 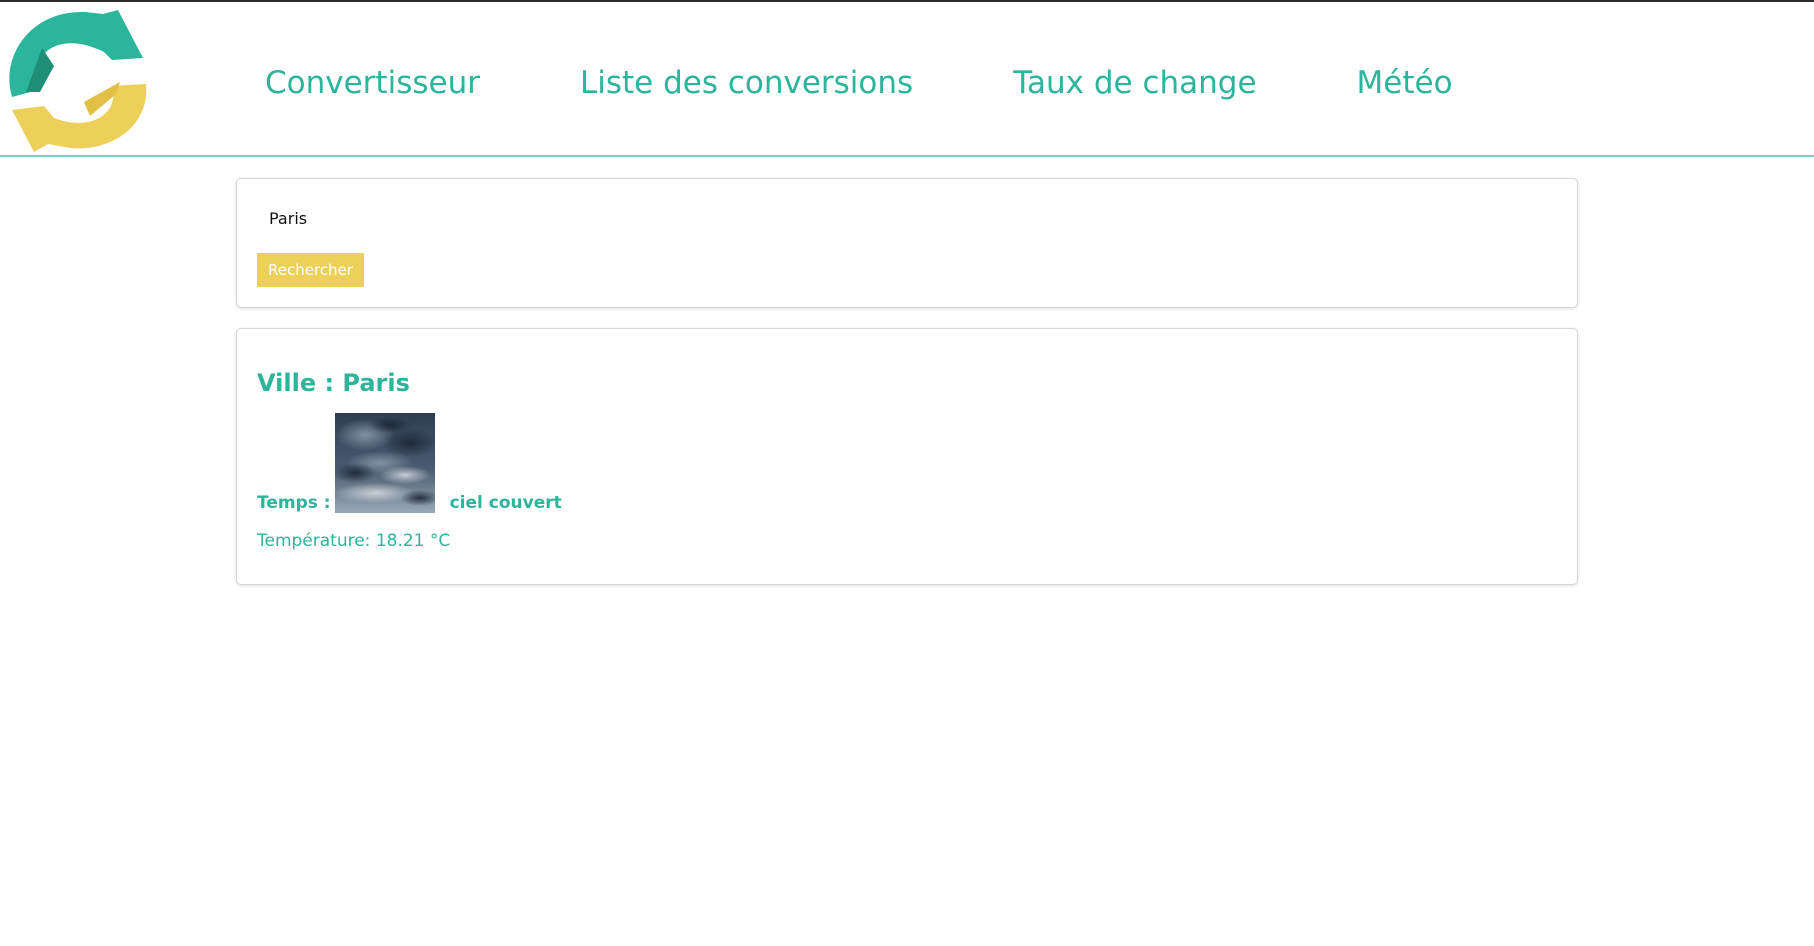 I want to click on nav-link-liste-conversions: Liste des conversions, so click(x=746, y=83).